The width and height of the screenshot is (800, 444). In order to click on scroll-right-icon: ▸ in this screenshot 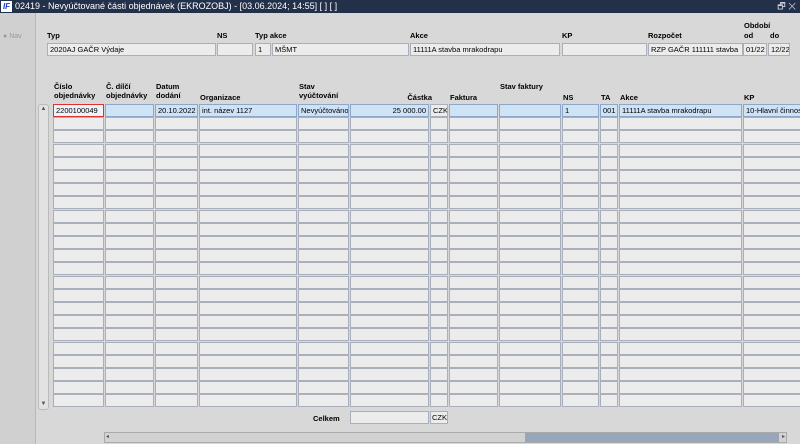, I will do `click(783, 436)`.